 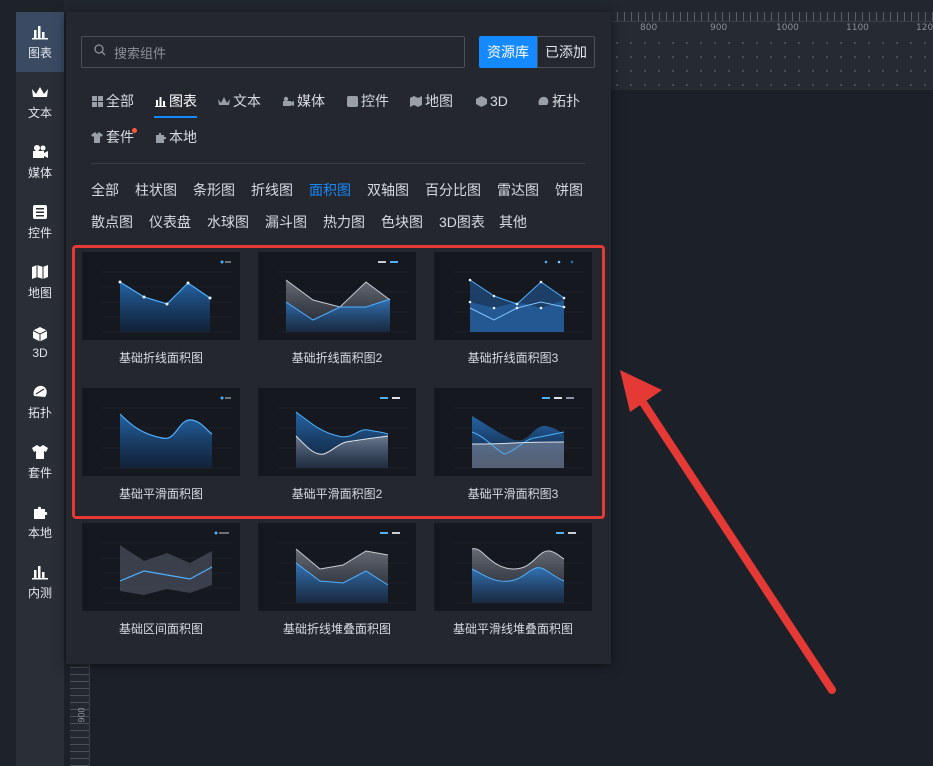 I want to click on filter-color-block: 色块图, so click(x=402, y=222).